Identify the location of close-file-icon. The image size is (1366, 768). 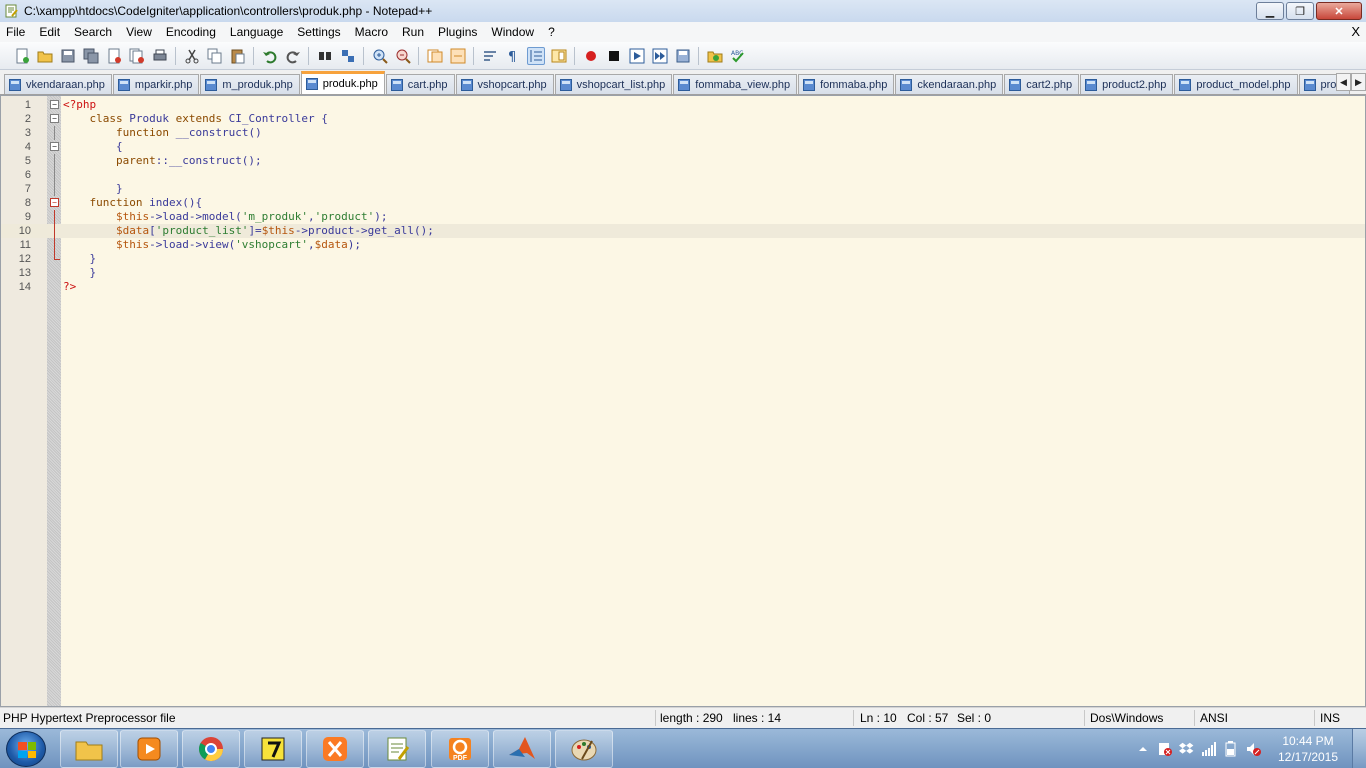
(114, 56).